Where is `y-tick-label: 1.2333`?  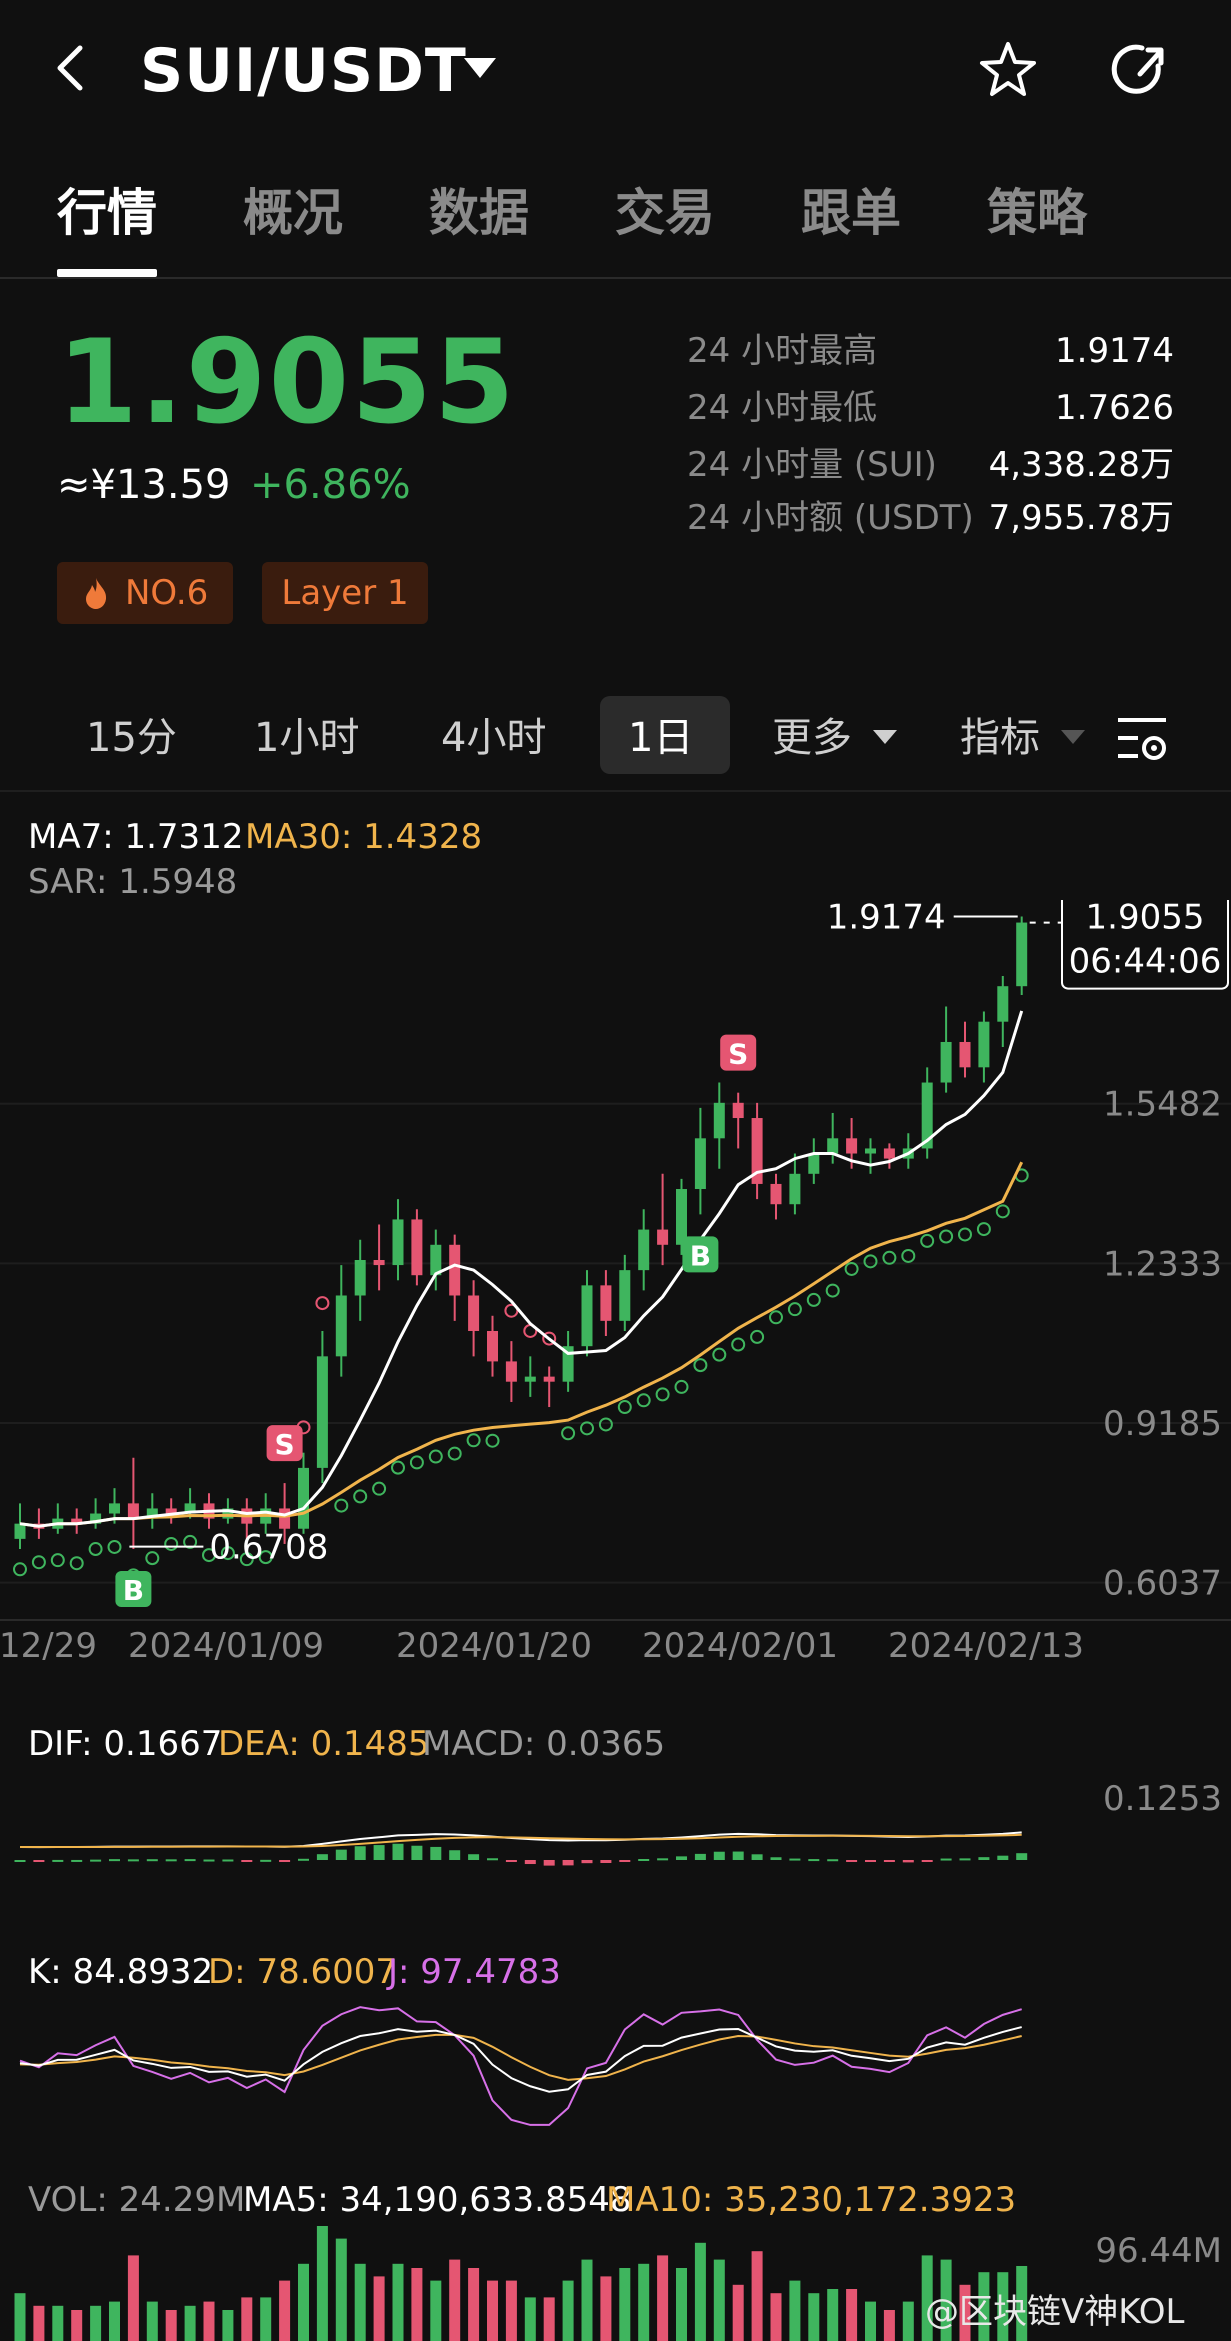 y-tick-label: 1.2333 is located at coordinates (1162, 1264).